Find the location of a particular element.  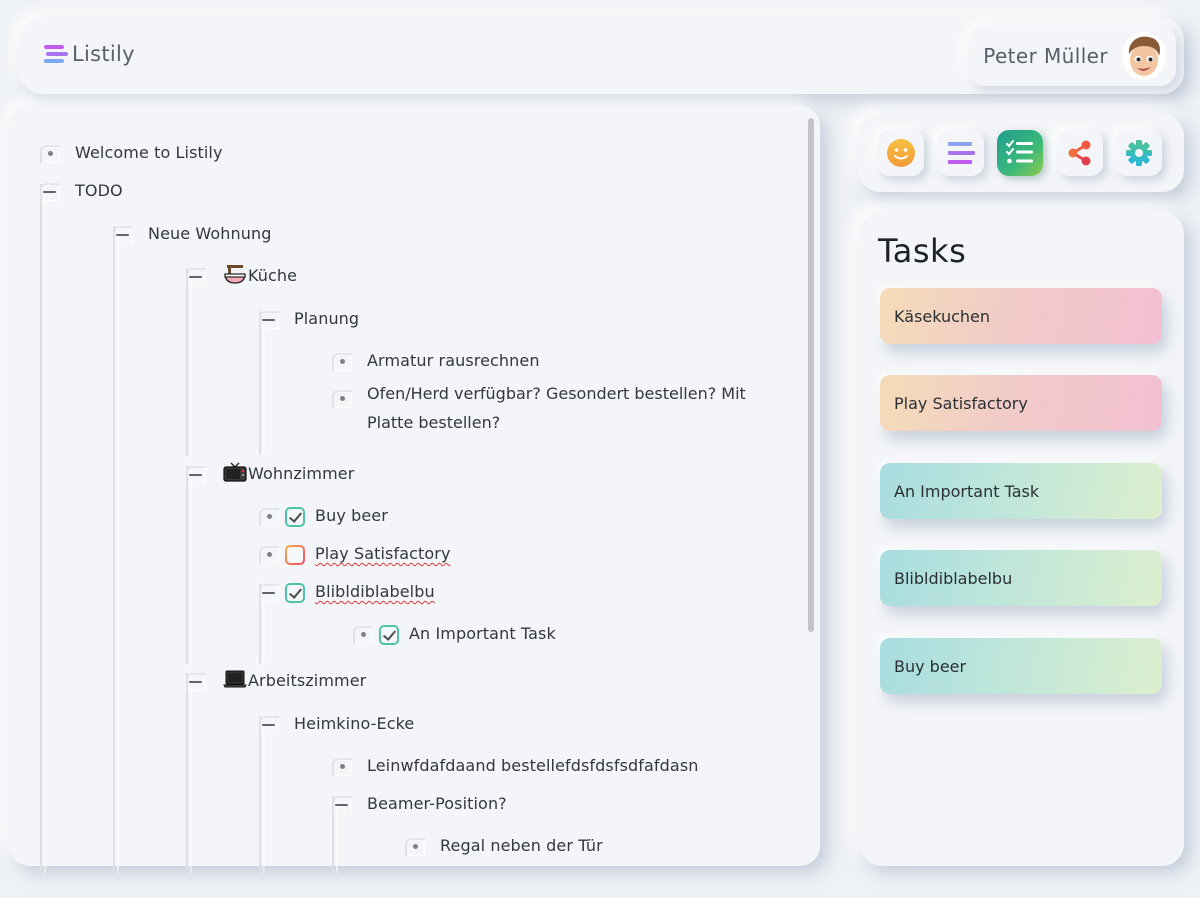

user-menu: Peter Müller is located at coordinates (1072, 56).